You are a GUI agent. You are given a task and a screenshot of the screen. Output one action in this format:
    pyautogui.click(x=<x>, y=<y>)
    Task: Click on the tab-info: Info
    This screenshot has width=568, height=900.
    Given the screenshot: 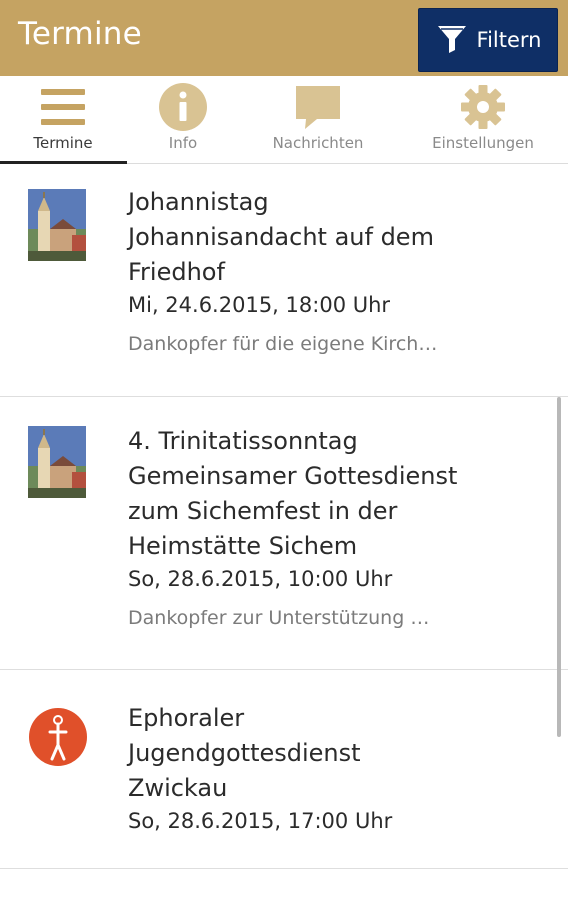 What is the action you would take?
    pyautogui.click(x=183, y=120)
    